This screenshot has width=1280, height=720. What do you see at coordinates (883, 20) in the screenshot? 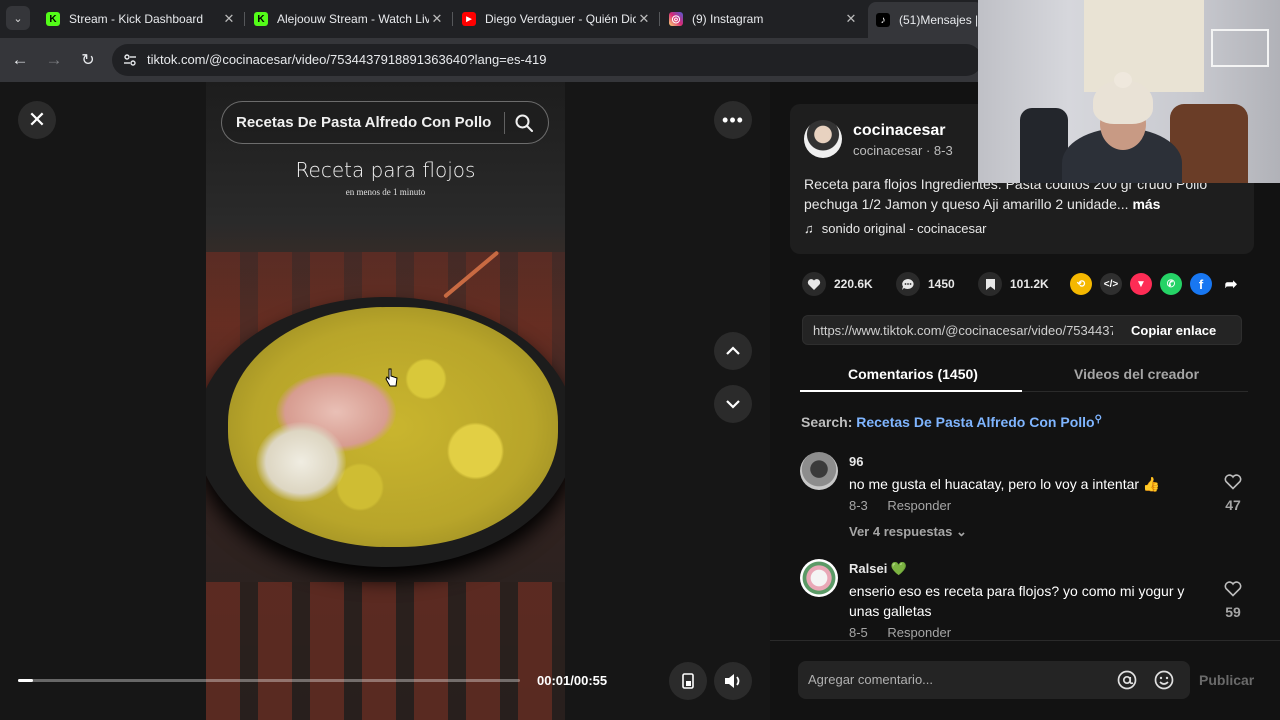
I see `tiktok-icon: ♪` at bounding box center [883, 20].